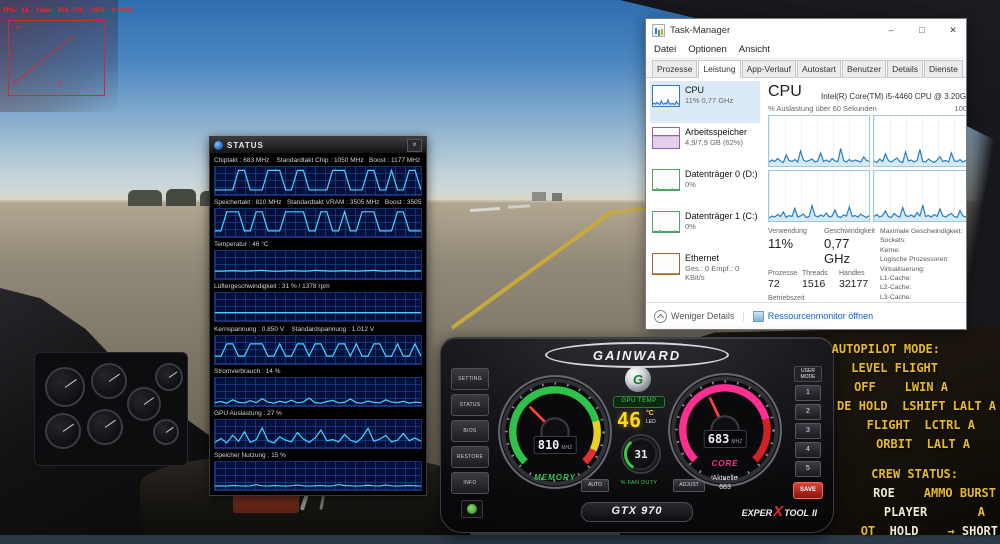  I want to click on cpu-core-graph, so click(819, 141).